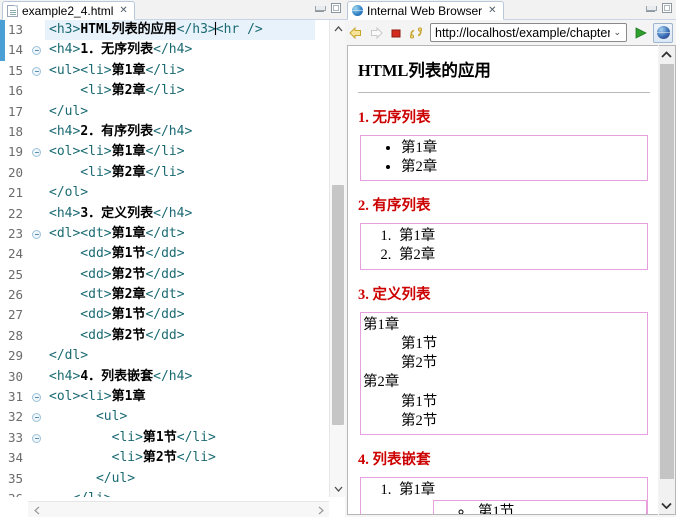 The width and height of the screenshot is (676, 517). I want to click on code-line: </dl>, so click(180, 356).